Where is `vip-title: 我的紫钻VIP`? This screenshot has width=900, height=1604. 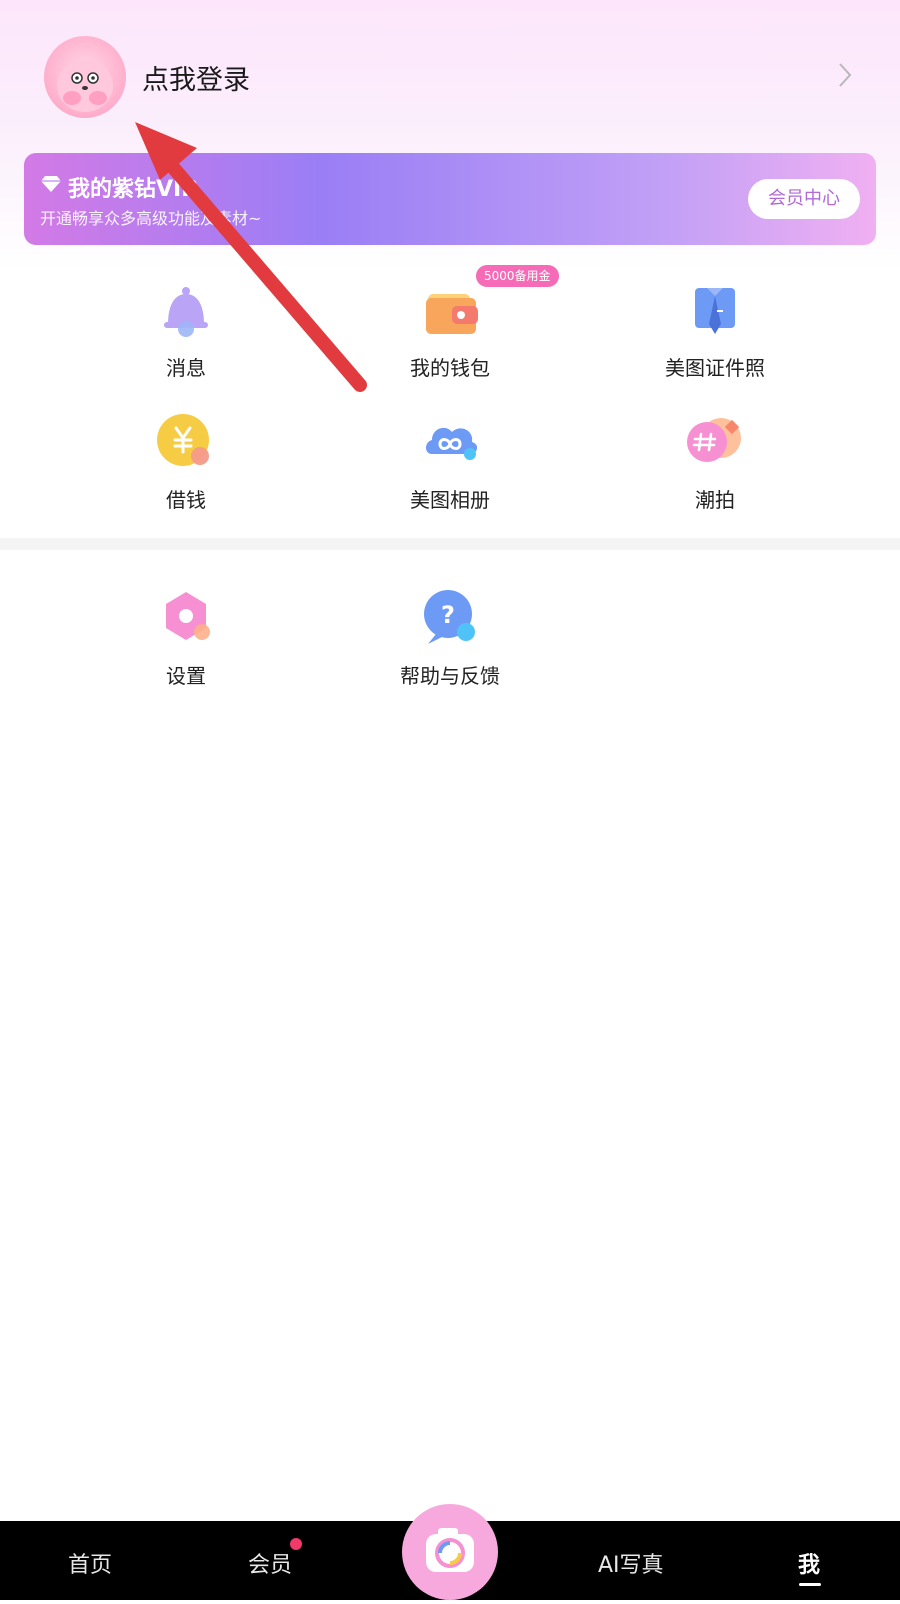
vip-title: 我的紫钻VIP is located at coordinates (133, 189).